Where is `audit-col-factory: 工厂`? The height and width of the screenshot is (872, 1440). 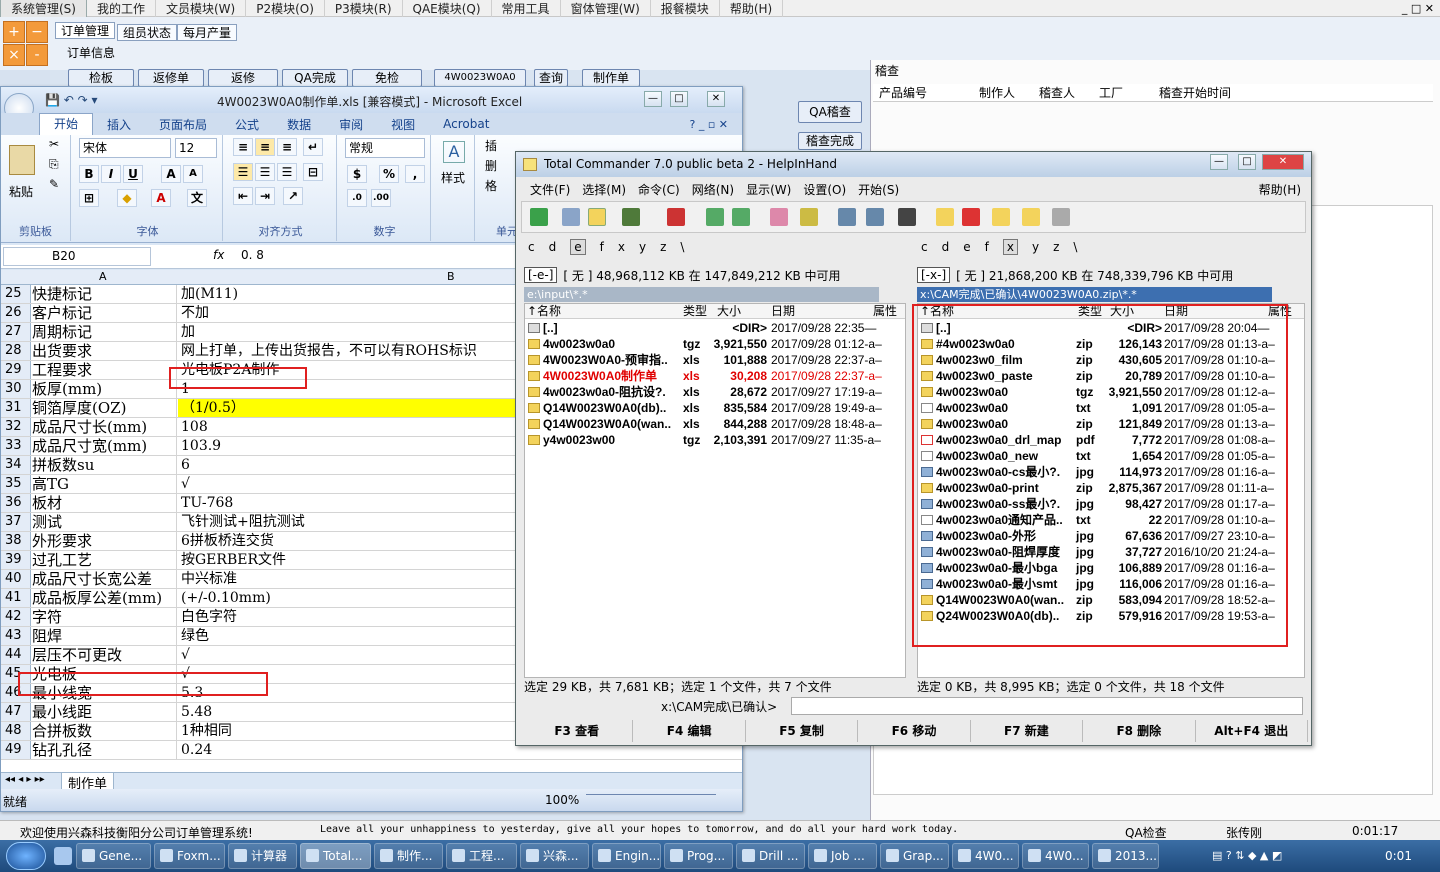
audit-col-factory: 工厂 is located at coordinates (1111, 92).